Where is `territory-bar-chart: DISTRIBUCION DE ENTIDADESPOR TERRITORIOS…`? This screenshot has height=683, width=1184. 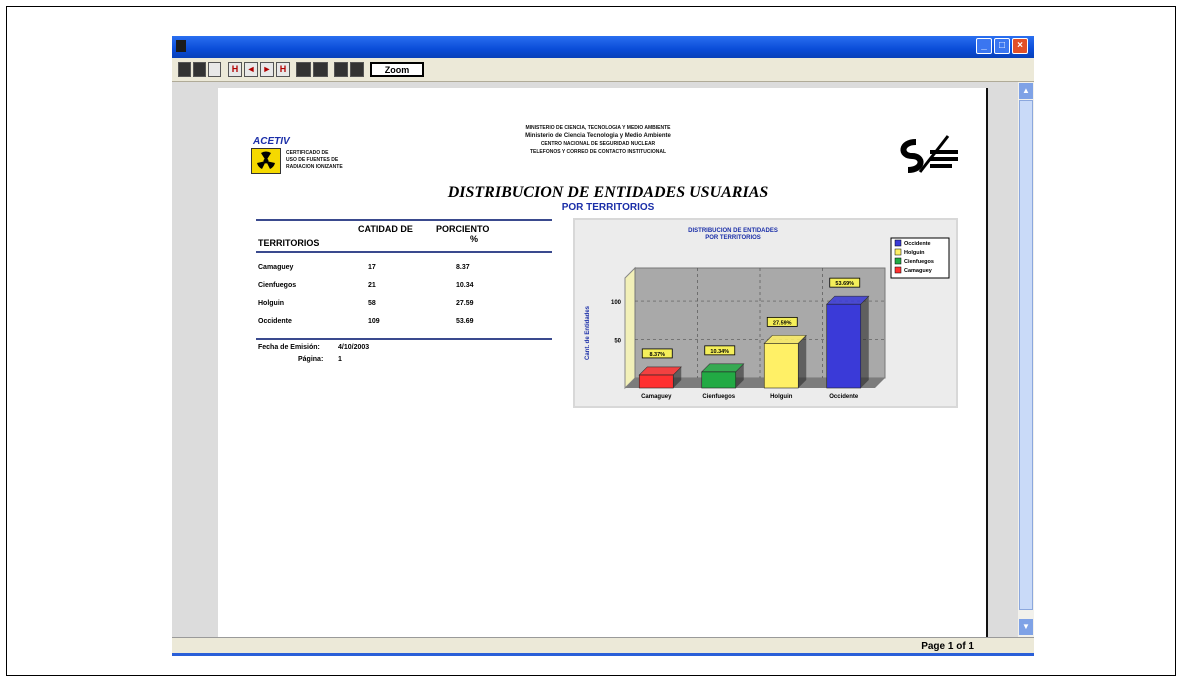 territory-bar-chart: DISTRIBUCION DE ENTIDADESPOR TERRITORIOS… is located at coordinates (765, 313).